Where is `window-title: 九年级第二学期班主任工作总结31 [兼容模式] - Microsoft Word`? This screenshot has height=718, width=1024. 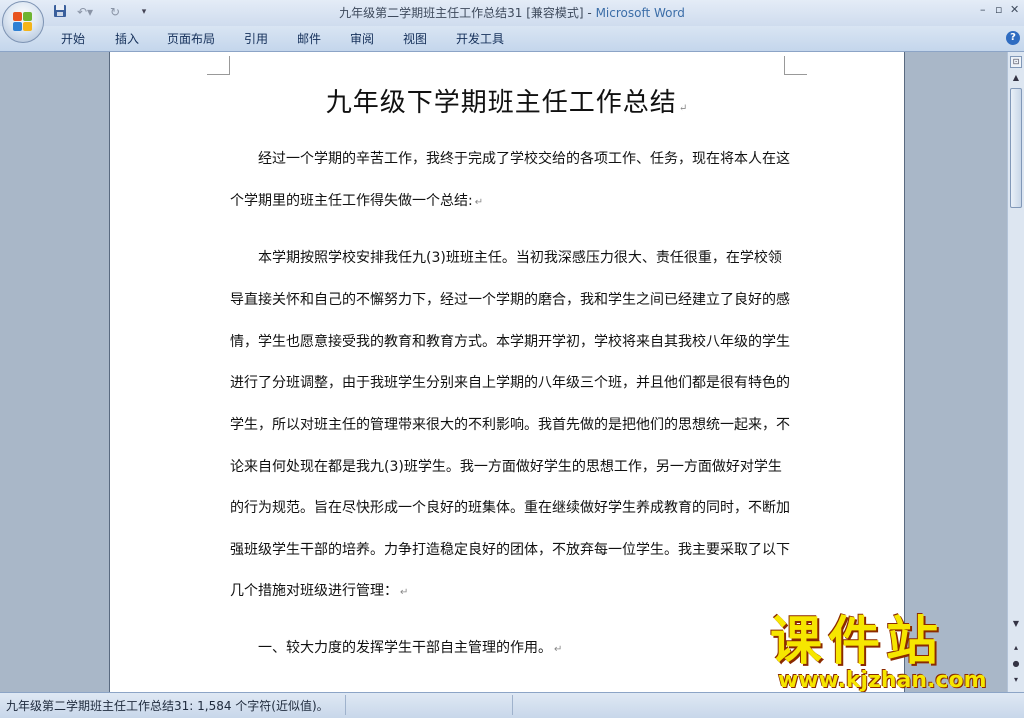
window-title: 九年级第二学期班主任工作总结31 [兼容模式] - Microsoft Word is located at coordinates (512, 13).